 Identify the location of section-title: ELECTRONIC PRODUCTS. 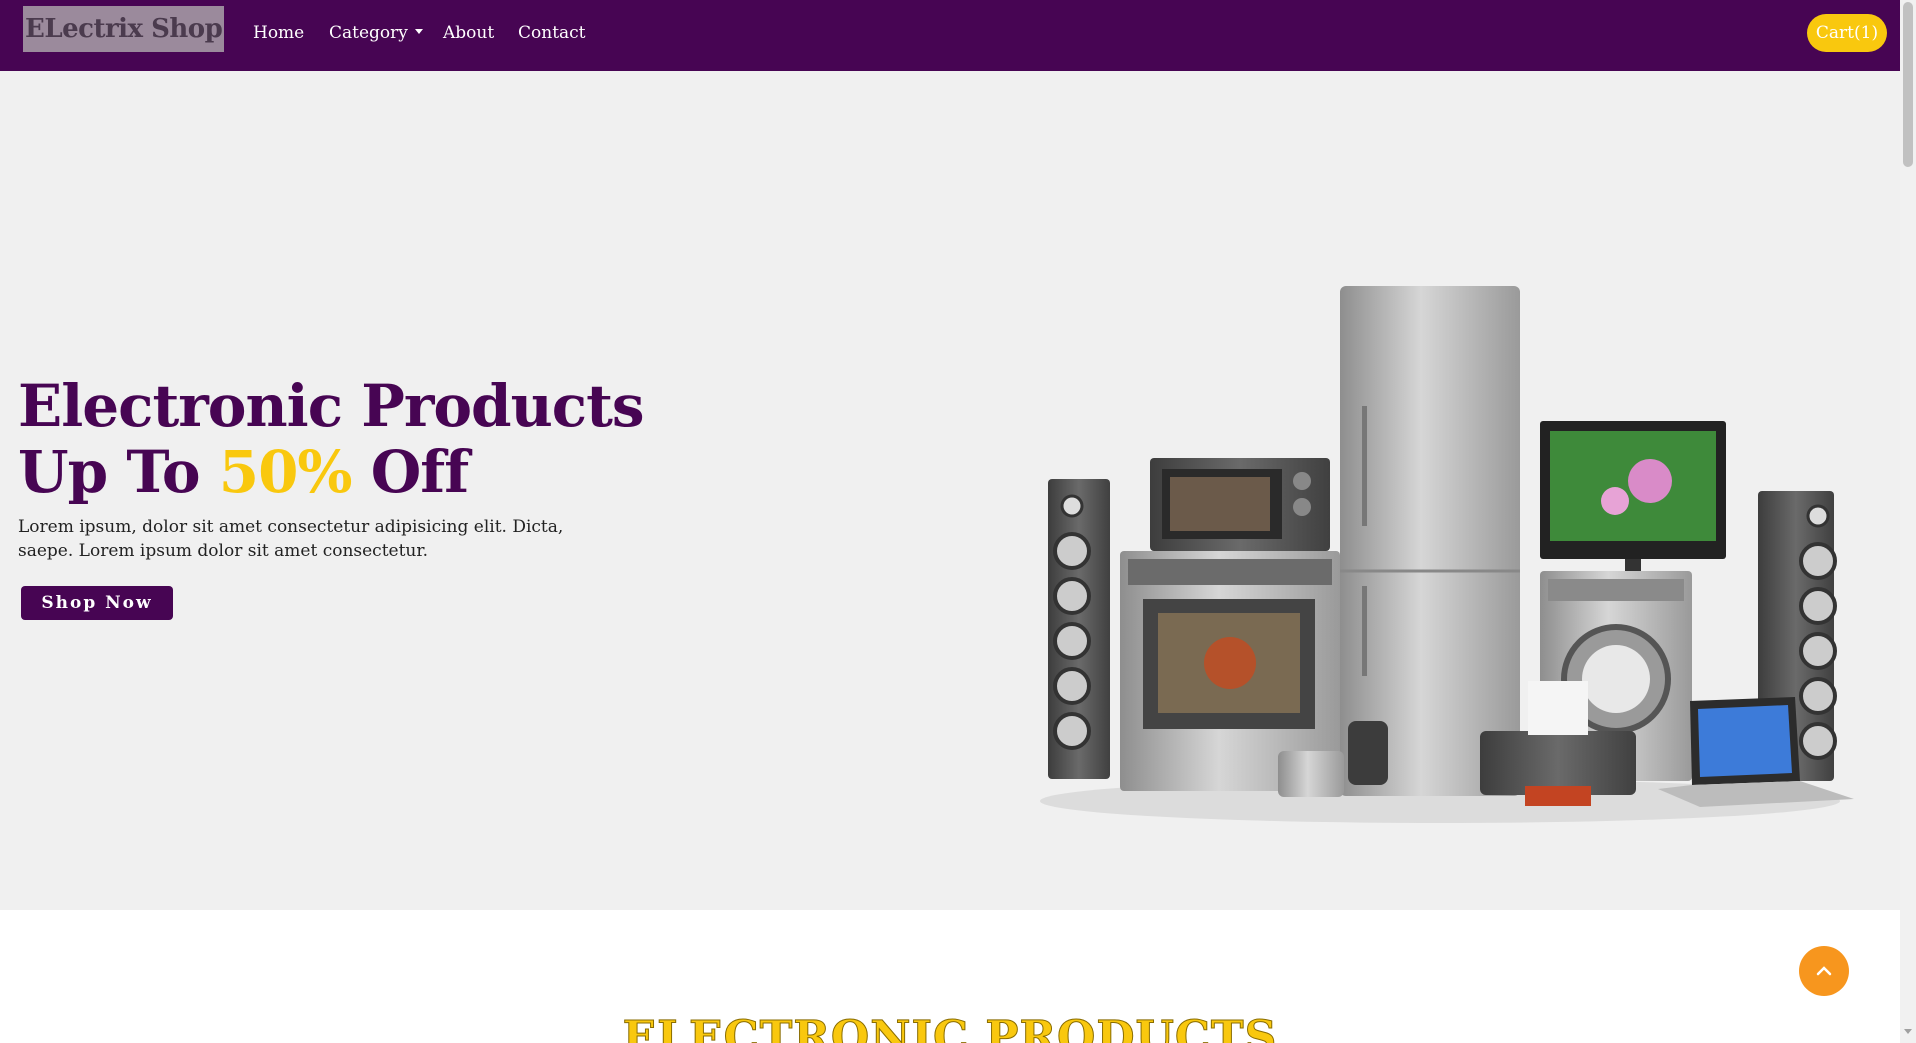
(950, 1027).